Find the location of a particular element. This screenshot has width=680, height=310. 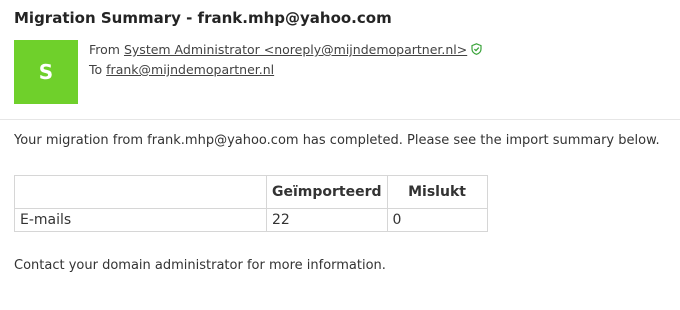

to-line: To frank@mijndemopartner.nl is located at coordinates (181, 69).